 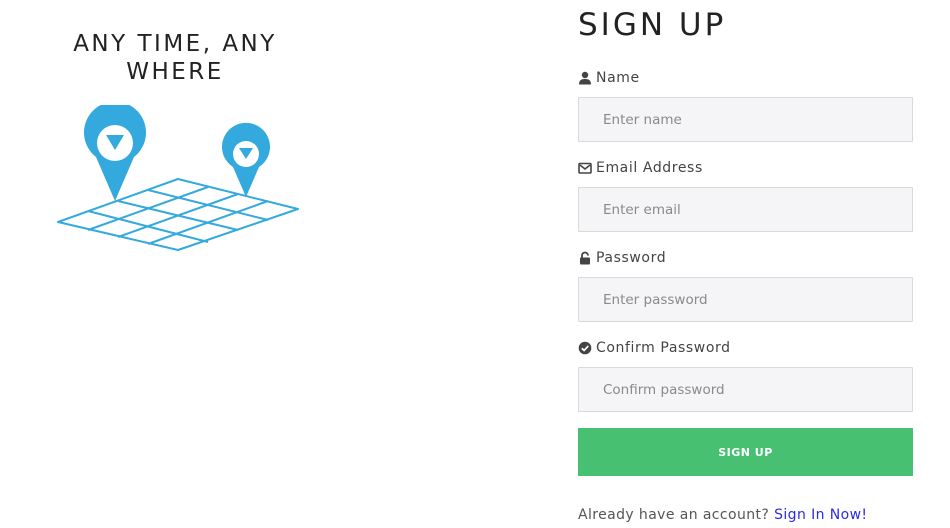 I want to click on name-label-text: Name, so click(x=618, y=78).